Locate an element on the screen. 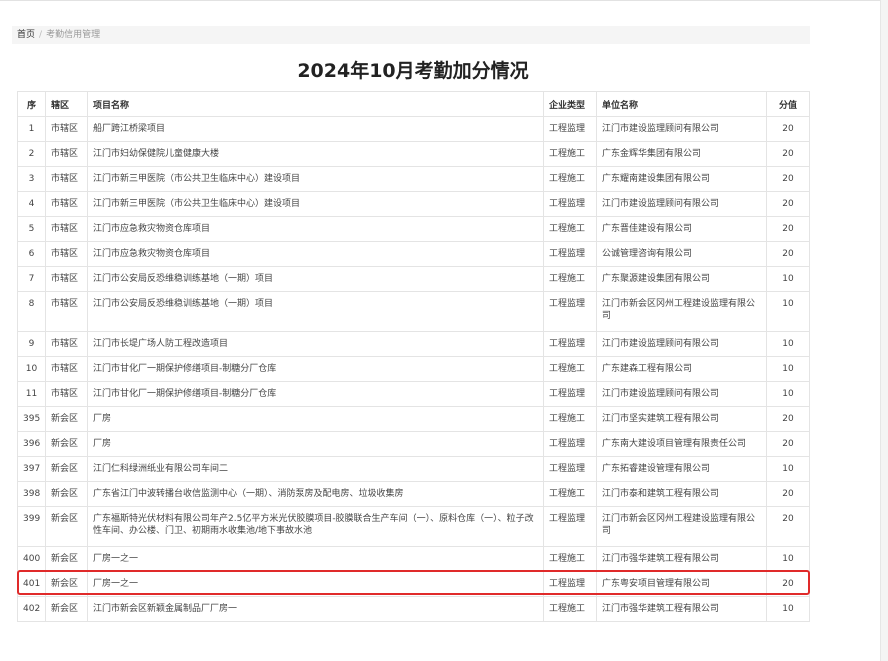 This screenshot has width=888, height=661. header-project: 项目名称 is located at coordinates (315, 104).